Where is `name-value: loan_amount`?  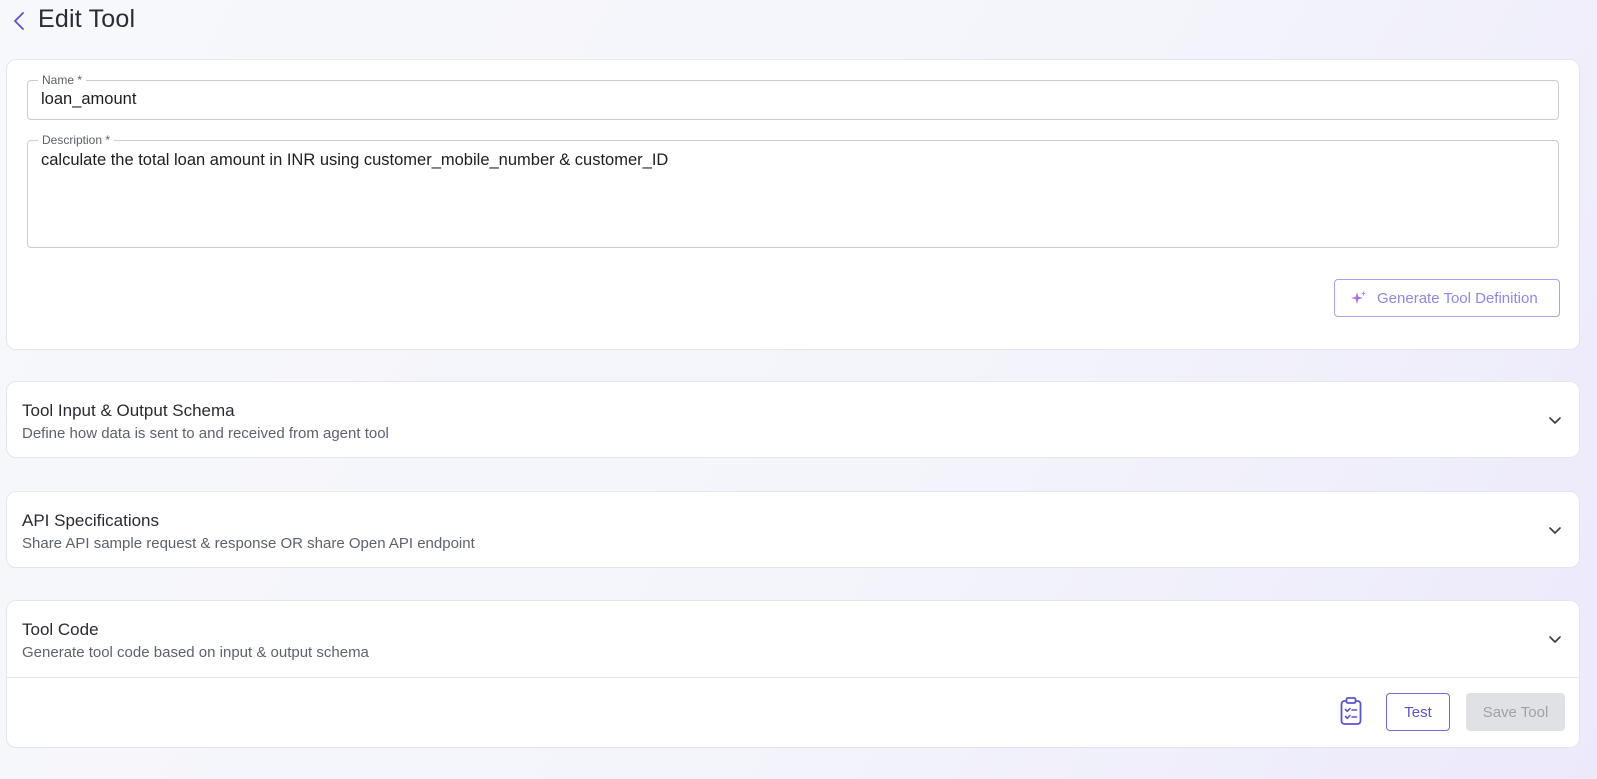 name-value: loan_amount is located at coordinates (88, 99).